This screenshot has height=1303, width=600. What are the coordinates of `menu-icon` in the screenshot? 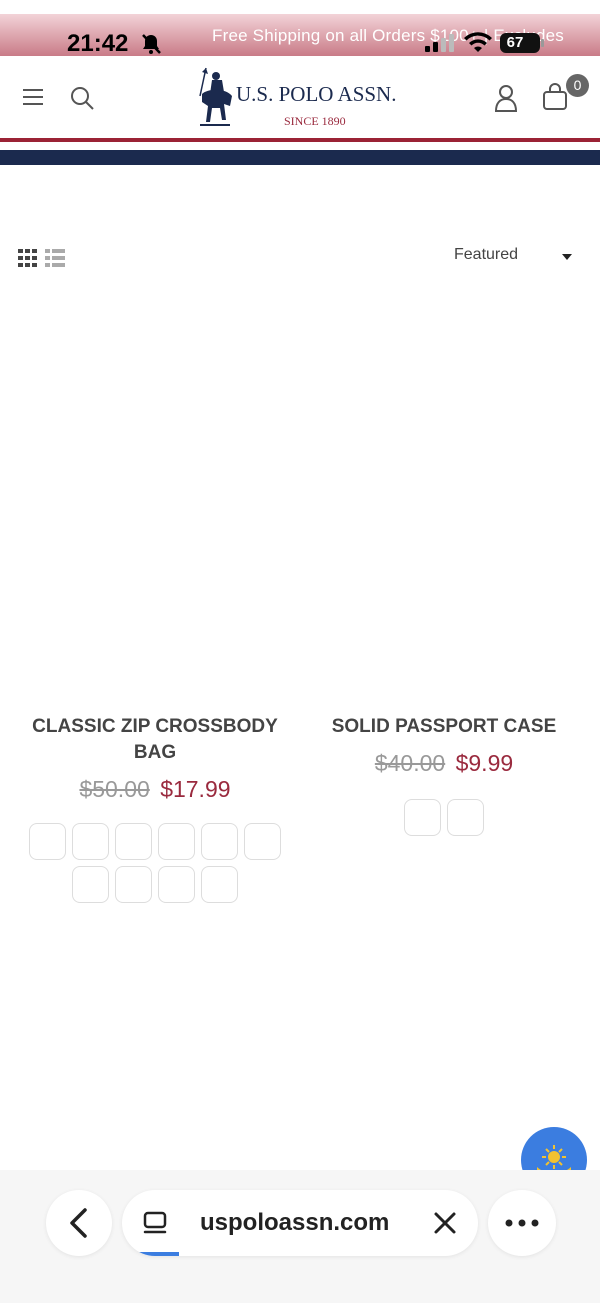 It's located at (33, 97).